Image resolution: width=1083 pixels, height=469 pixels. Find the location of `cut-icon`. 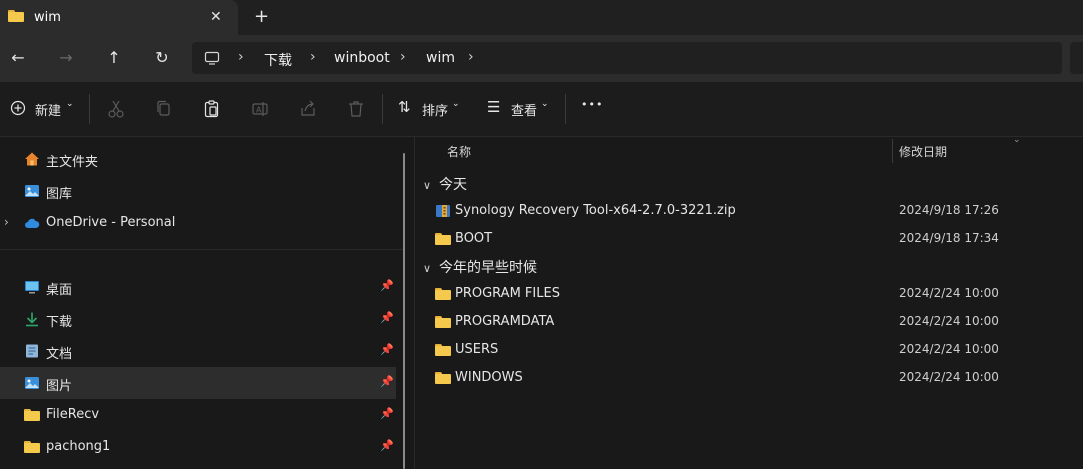

cut-icon is located at coordinates (116, 109).